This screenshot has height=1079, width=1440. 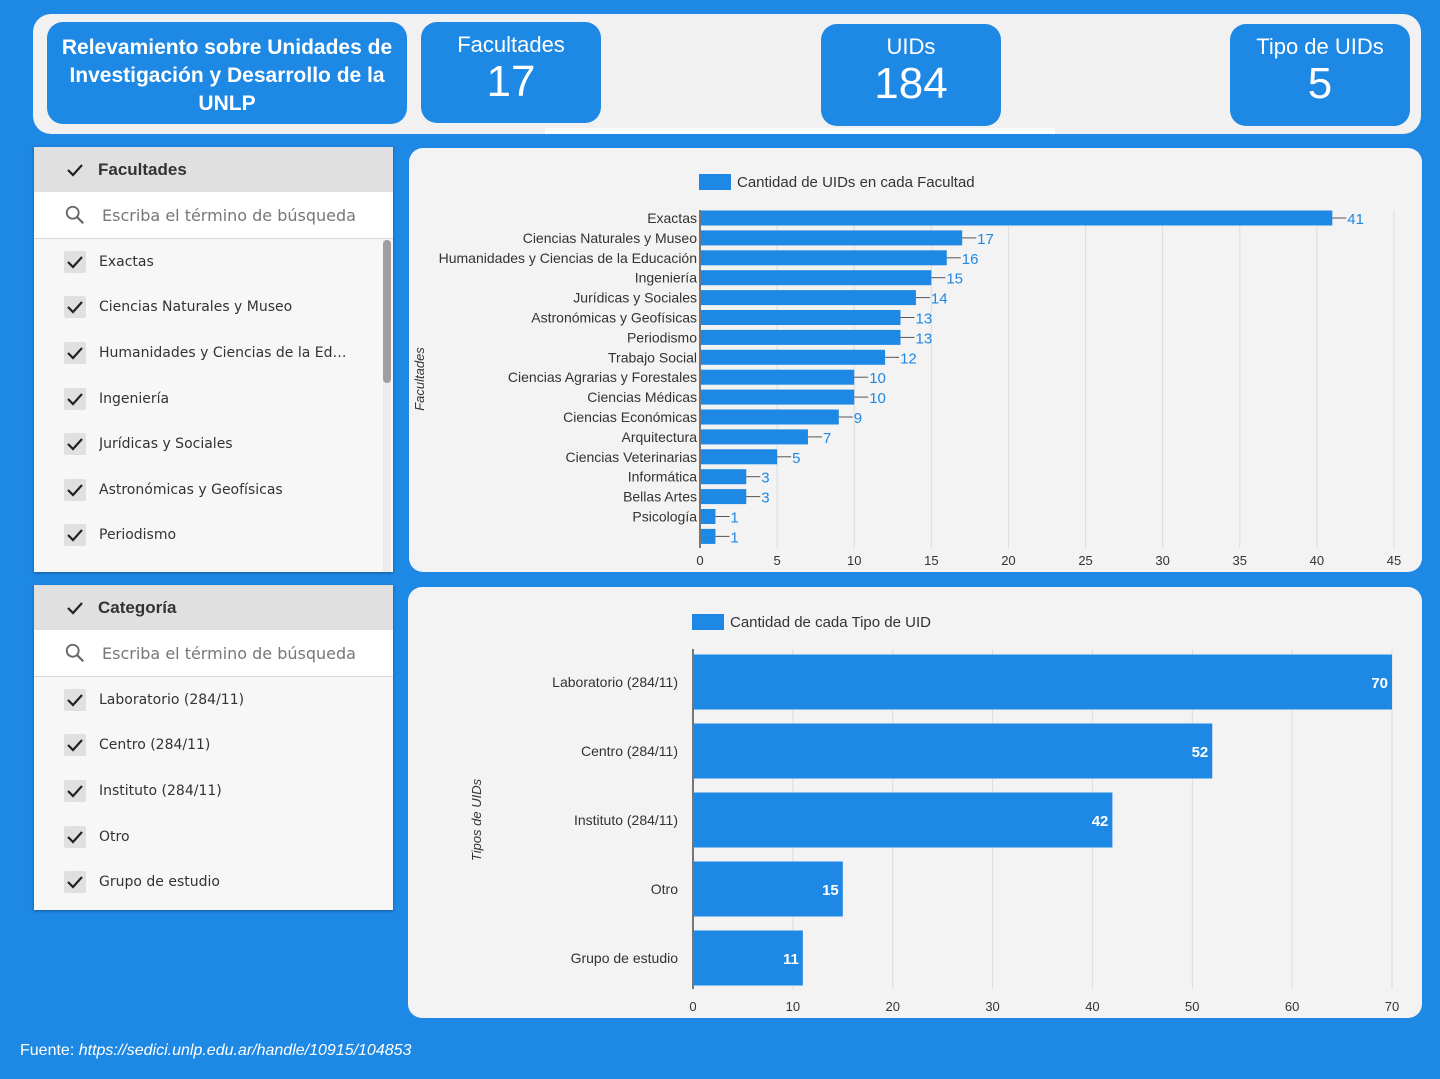 What do you see at coordinates (126, 261) in the screenshot?
I see `filter-option-label: Exactas` at bounding box center [126, 261].